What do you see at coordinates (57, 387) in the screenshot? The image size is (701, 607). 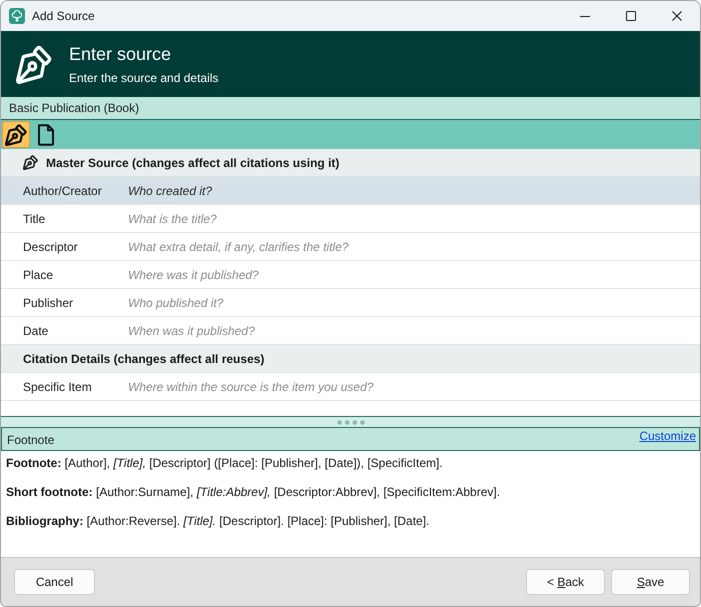 I see `field-label: Specific Item` at bounding box center [57, 387].